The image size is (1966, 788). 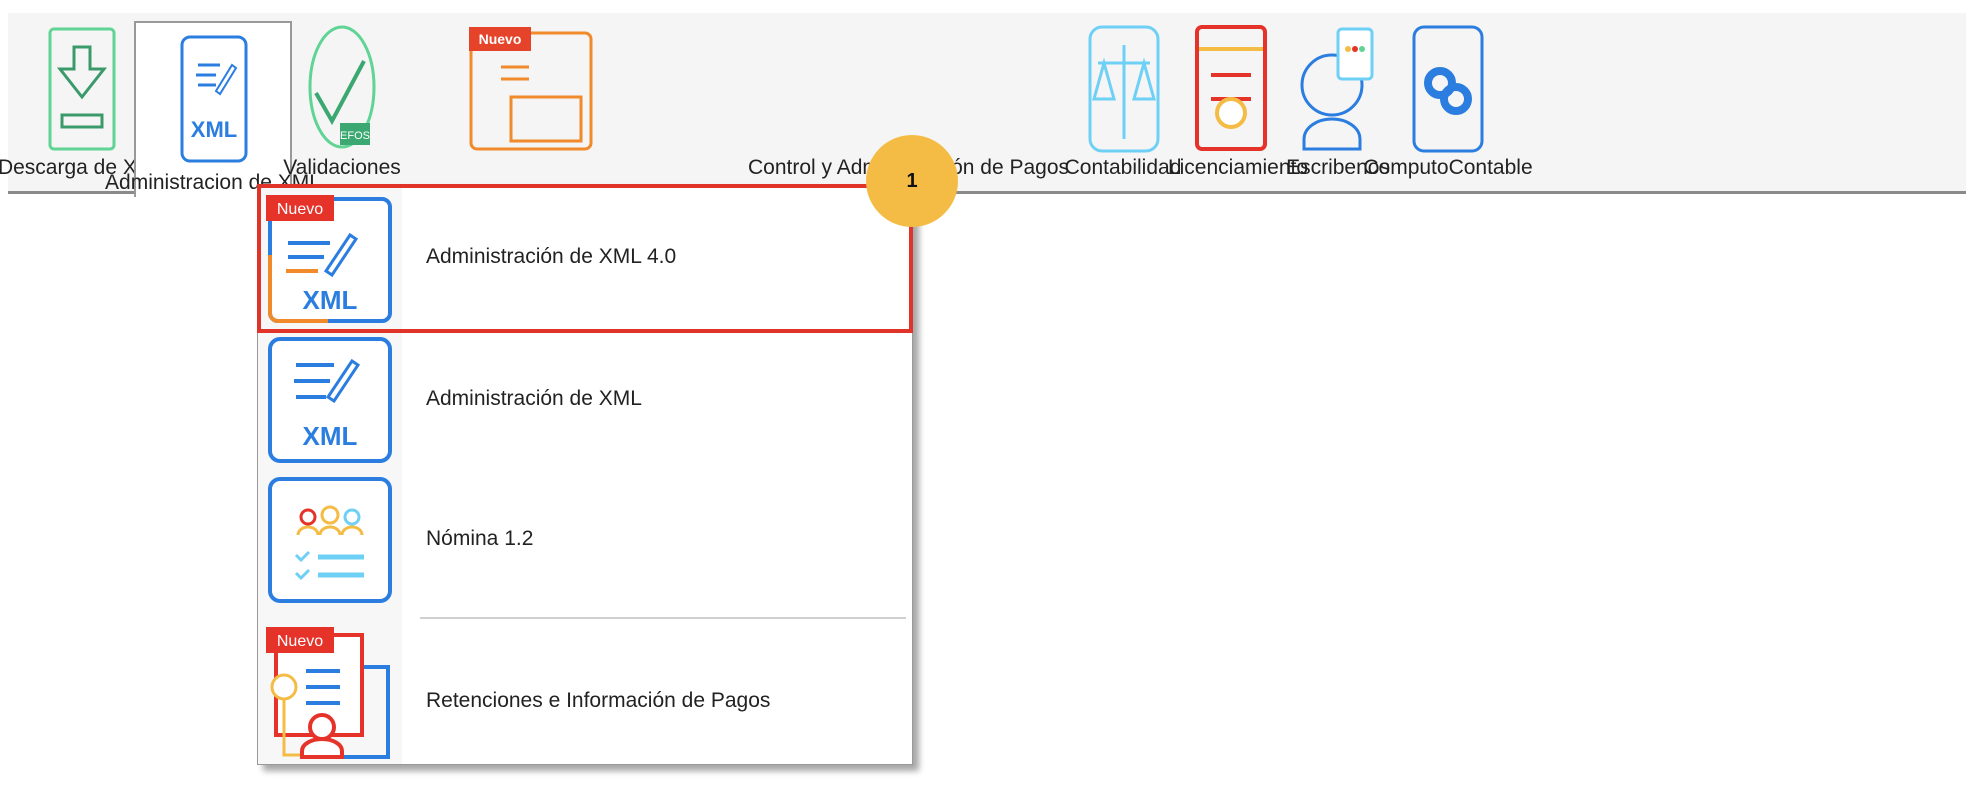 I want to click on infinity-logo-icon, so click(x=1448, y=89).